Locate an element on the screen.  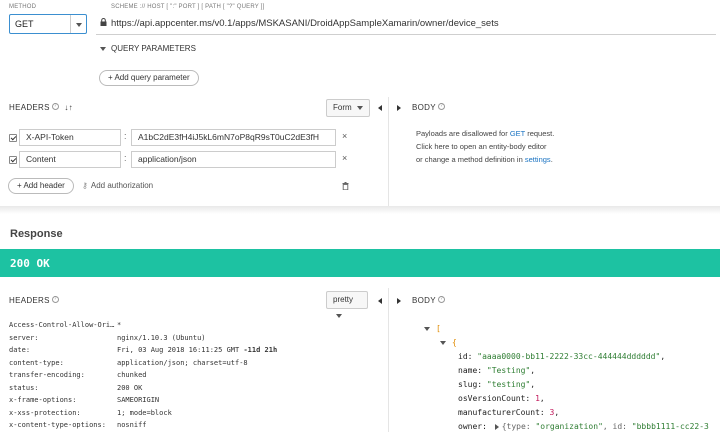
json-value: "aaaa0000-bb11-2222-33cc-444444dddddd" is located at coordinates (569, 356).